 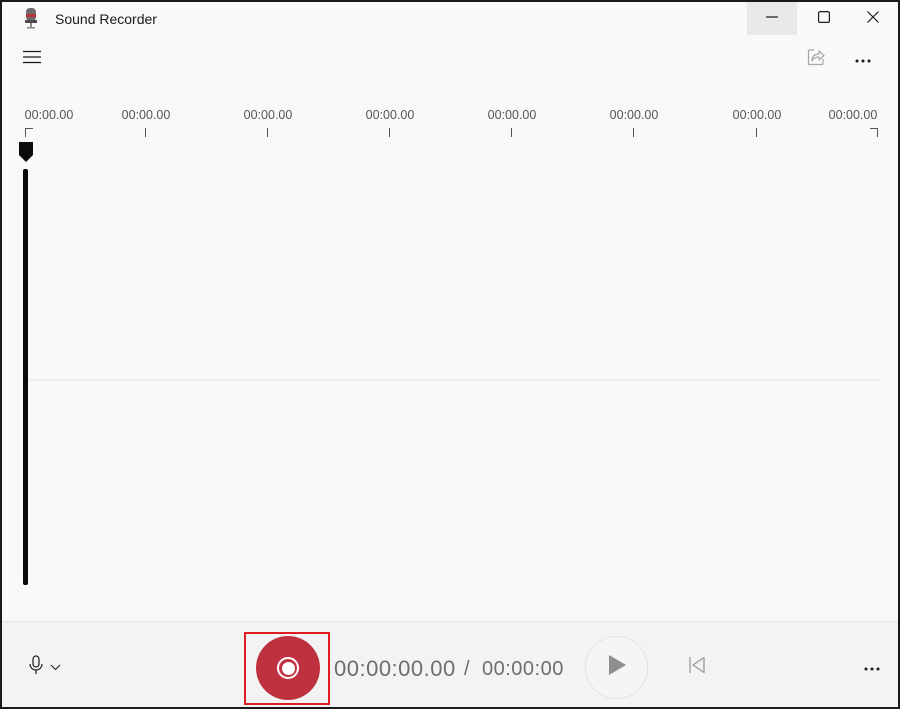 I want to click on playhead-handle, so click(x=26, y=152).